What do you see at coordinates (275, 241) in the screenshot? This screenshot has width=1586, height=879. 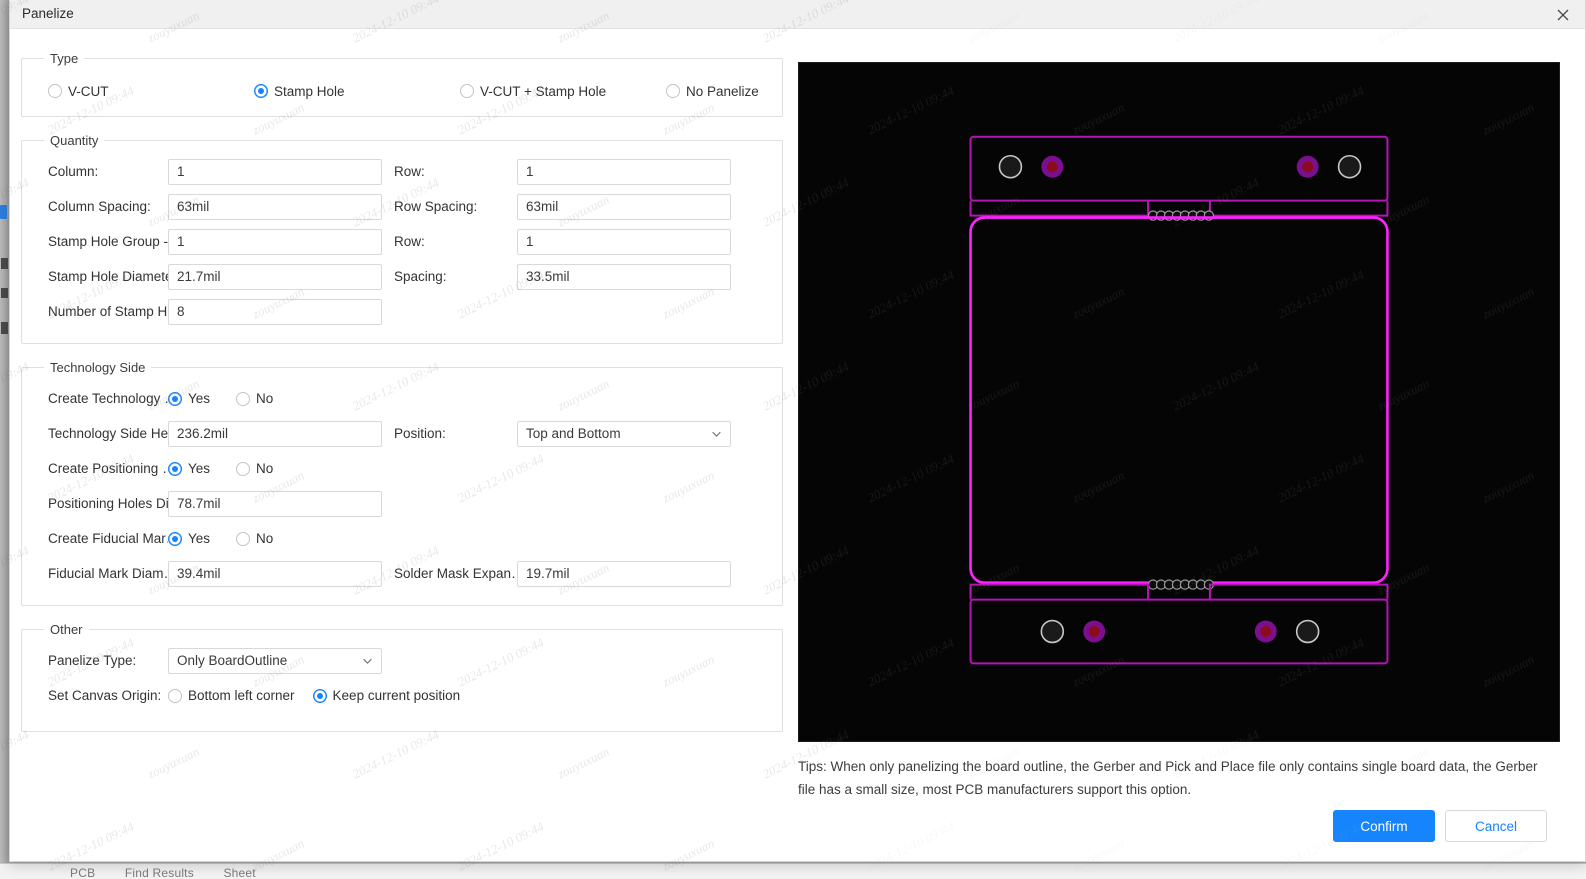 I see `input-stamp-hole-group-column` at bounding box center [275, 241].